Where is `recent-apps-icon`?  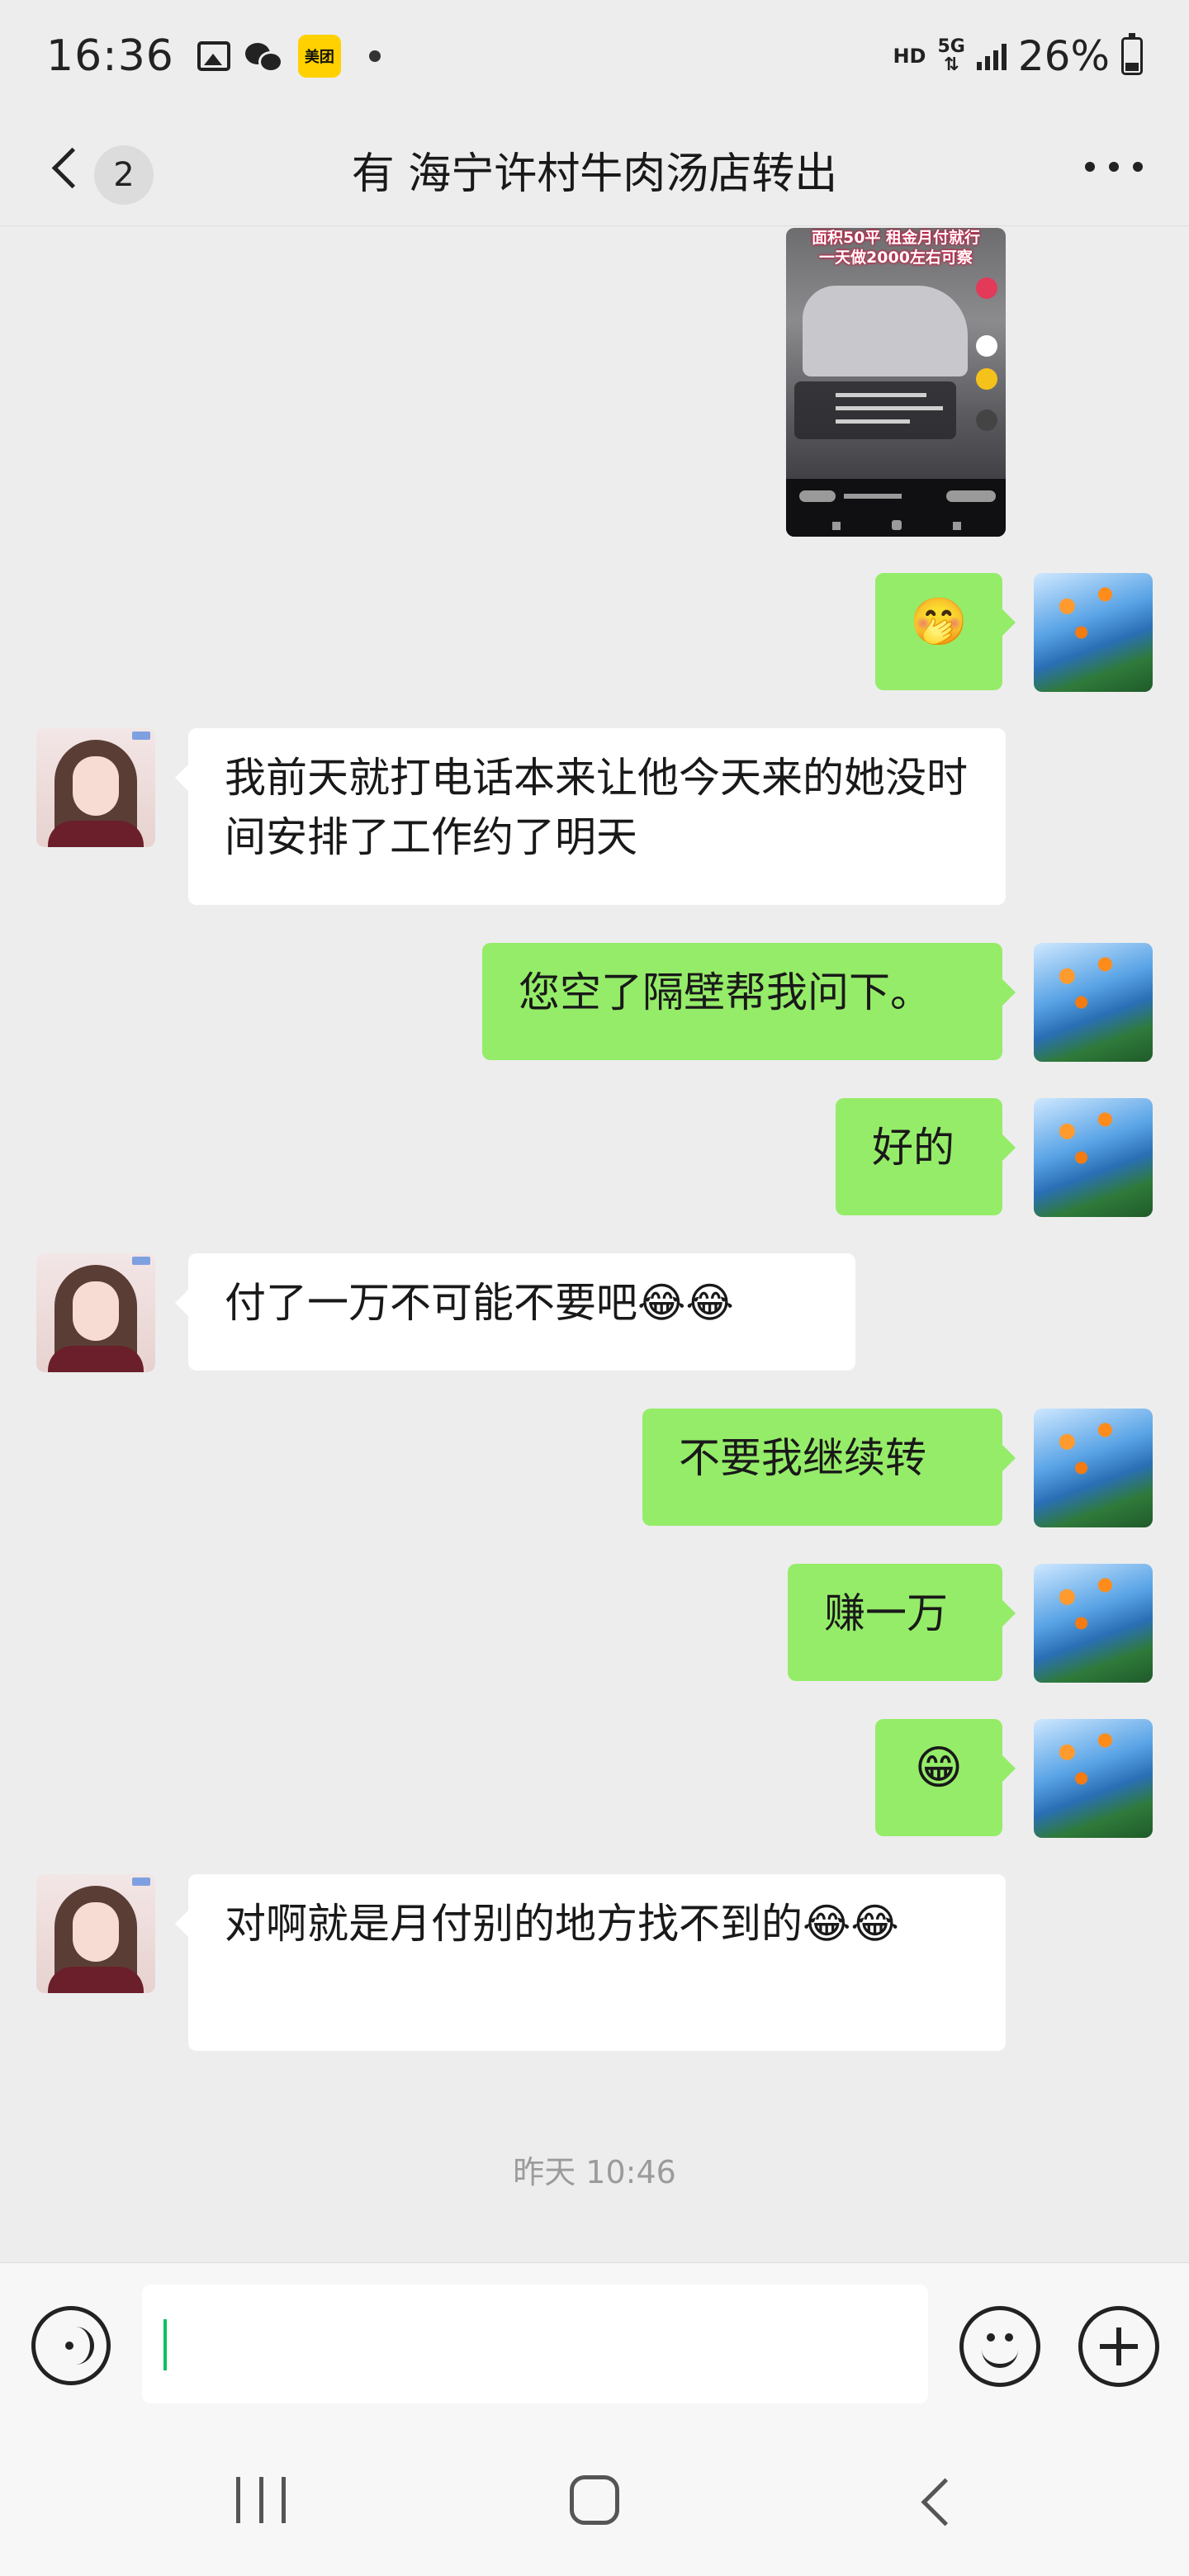 recent-apps-icon is located at coordinates (261, 2500).